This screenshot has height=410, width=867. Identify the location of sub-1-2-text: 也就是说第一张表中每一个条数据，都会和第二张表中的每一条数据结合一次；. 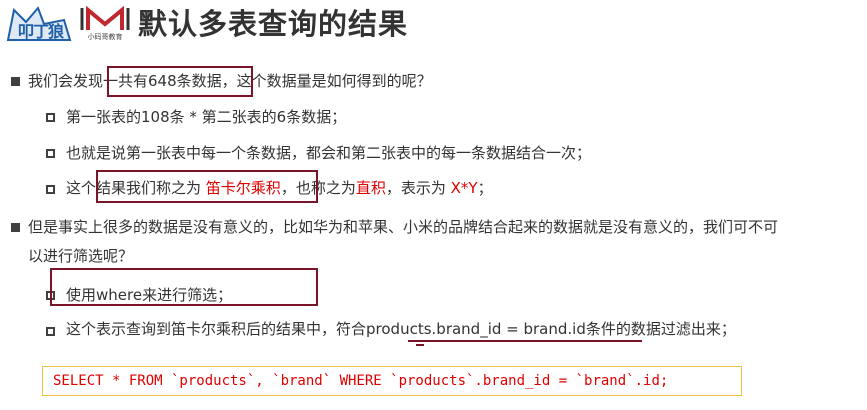
(329, 153).